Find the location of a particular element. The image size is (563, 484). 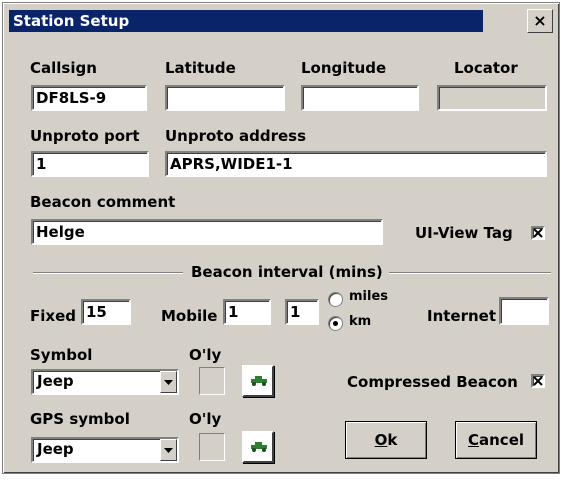

close-icon: × is located at coordinates (540, 20).